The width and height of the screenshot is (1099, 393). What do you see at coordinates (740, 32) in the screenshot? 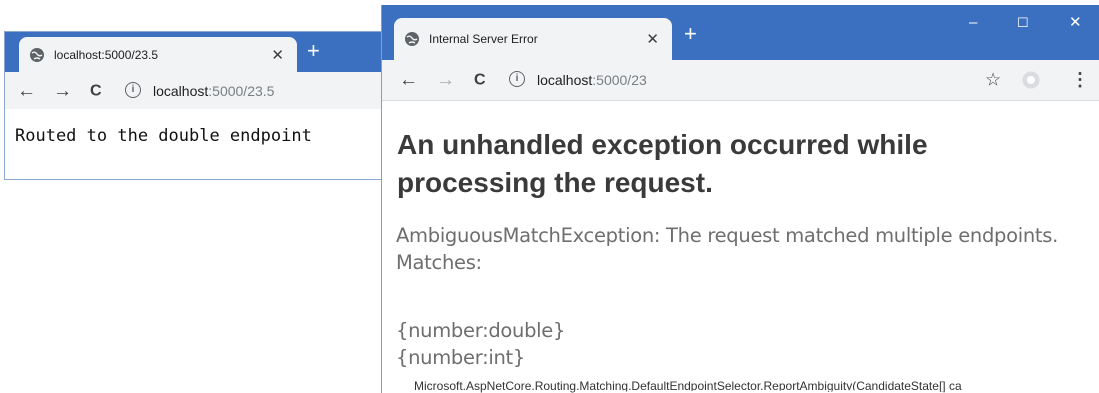
I see `tab-bar: Internal Server Error ✕ + – ☐ ✕` at bounding box center [740, 32].